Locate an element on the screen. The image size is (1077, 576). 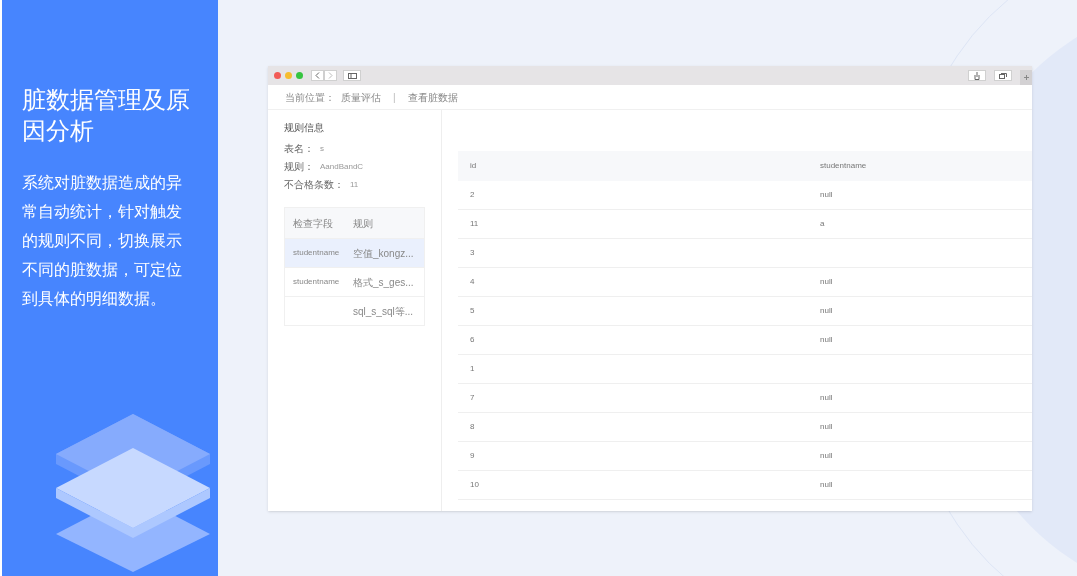
field-value: s is located at coordinates (322, 149).